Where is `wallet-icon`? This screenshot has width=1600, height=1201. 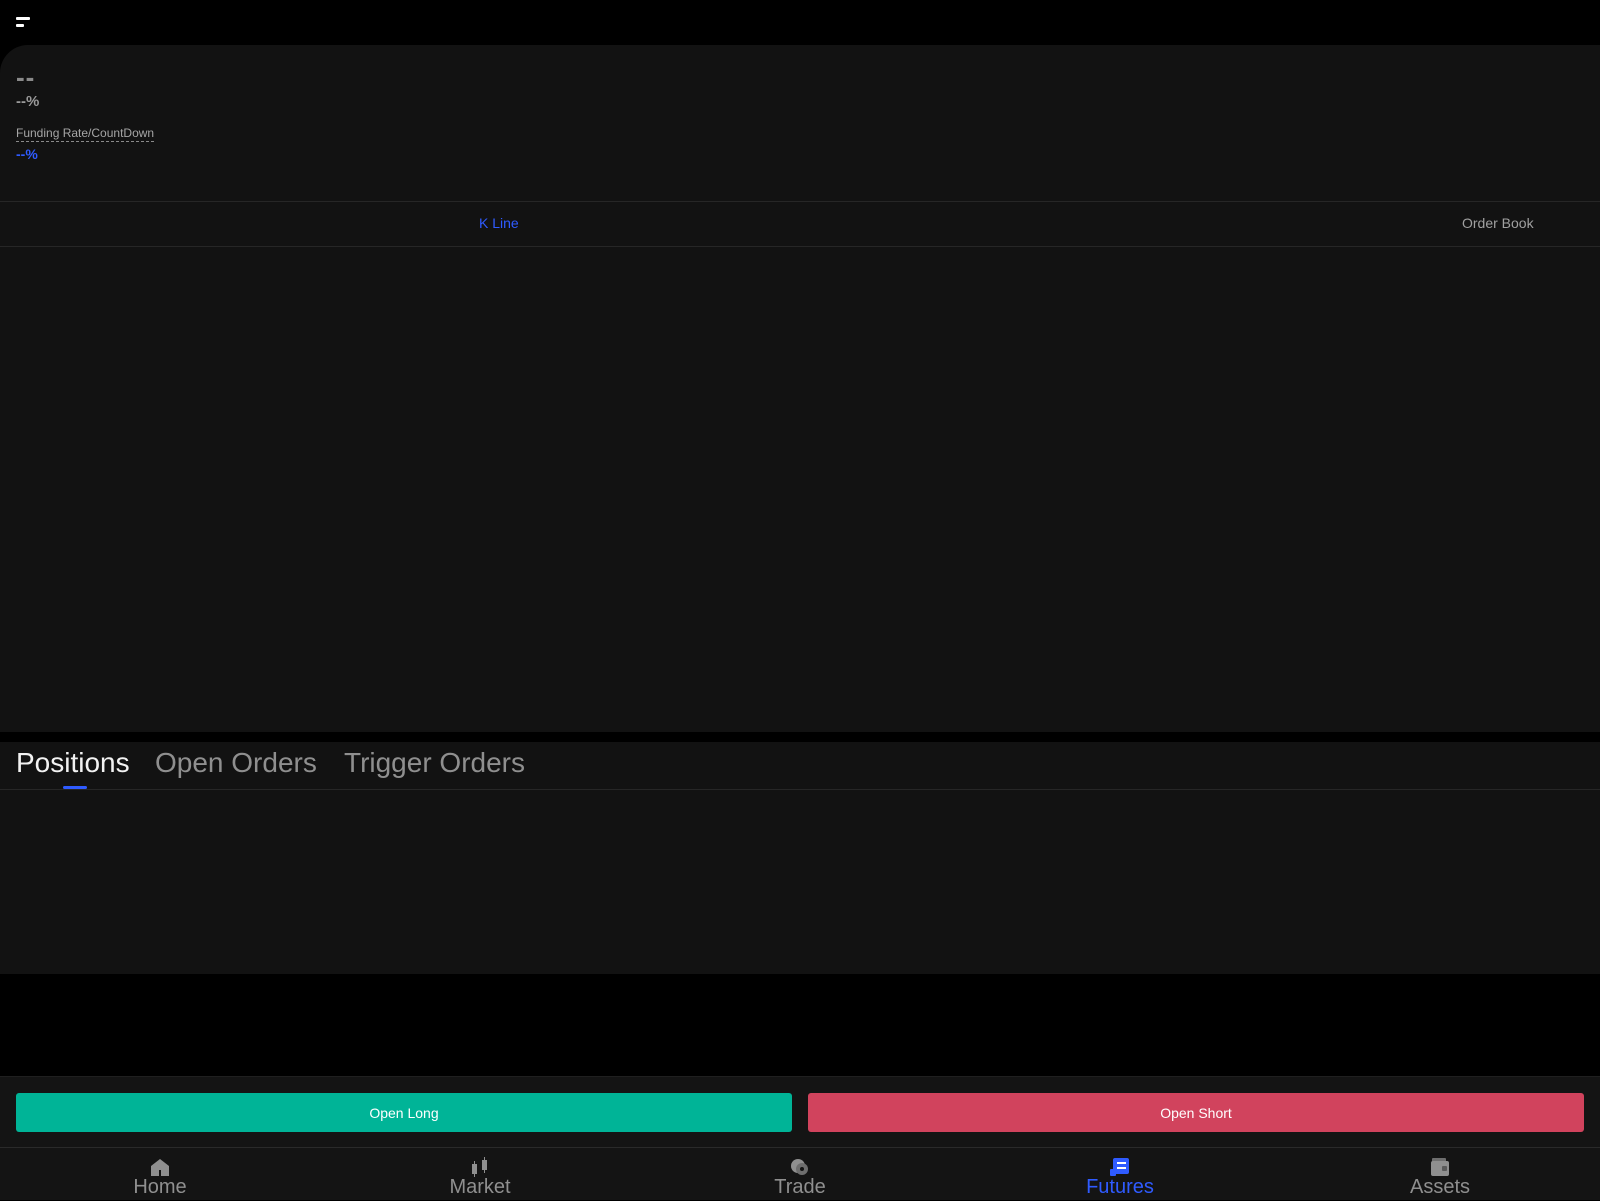
wallet-icon is located at coordinates (1440, 1167).